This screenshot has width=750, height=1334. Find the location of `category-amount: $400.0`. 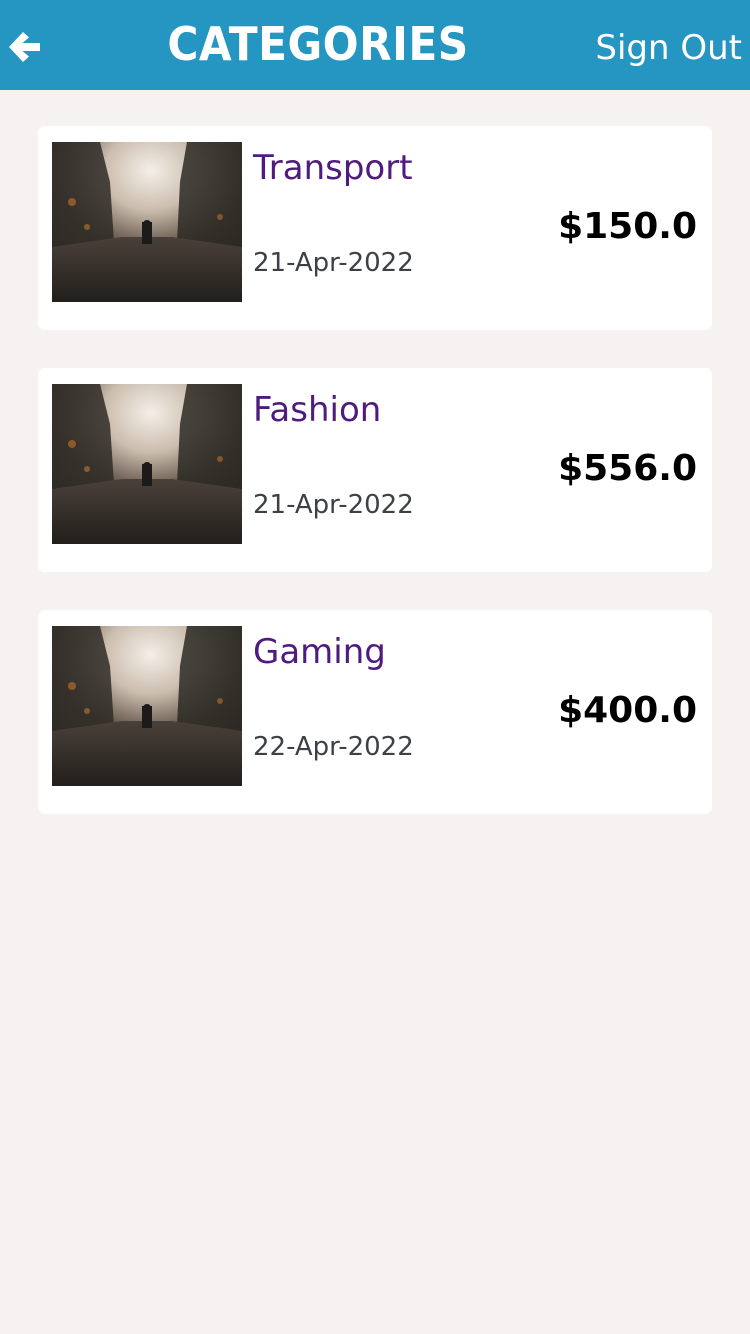

category-amount: $400.0 is located at coordinates (627, 710).